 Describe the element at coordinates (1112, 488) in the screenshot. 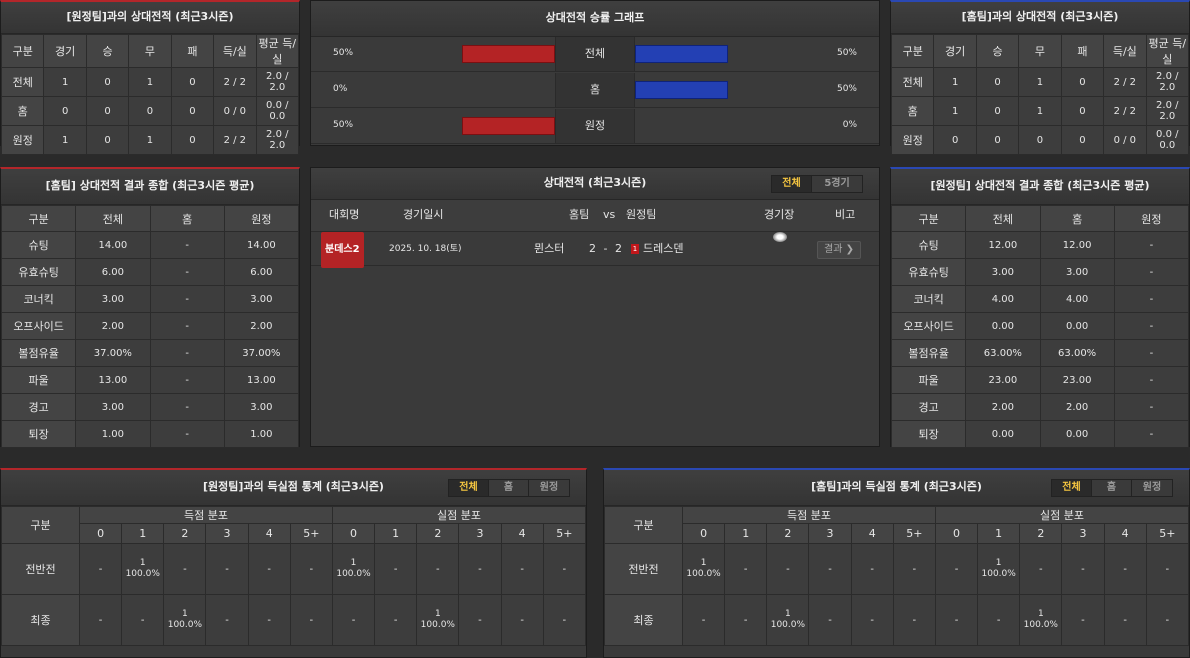

I see `home-goals-tab-home: 홈` at that location.